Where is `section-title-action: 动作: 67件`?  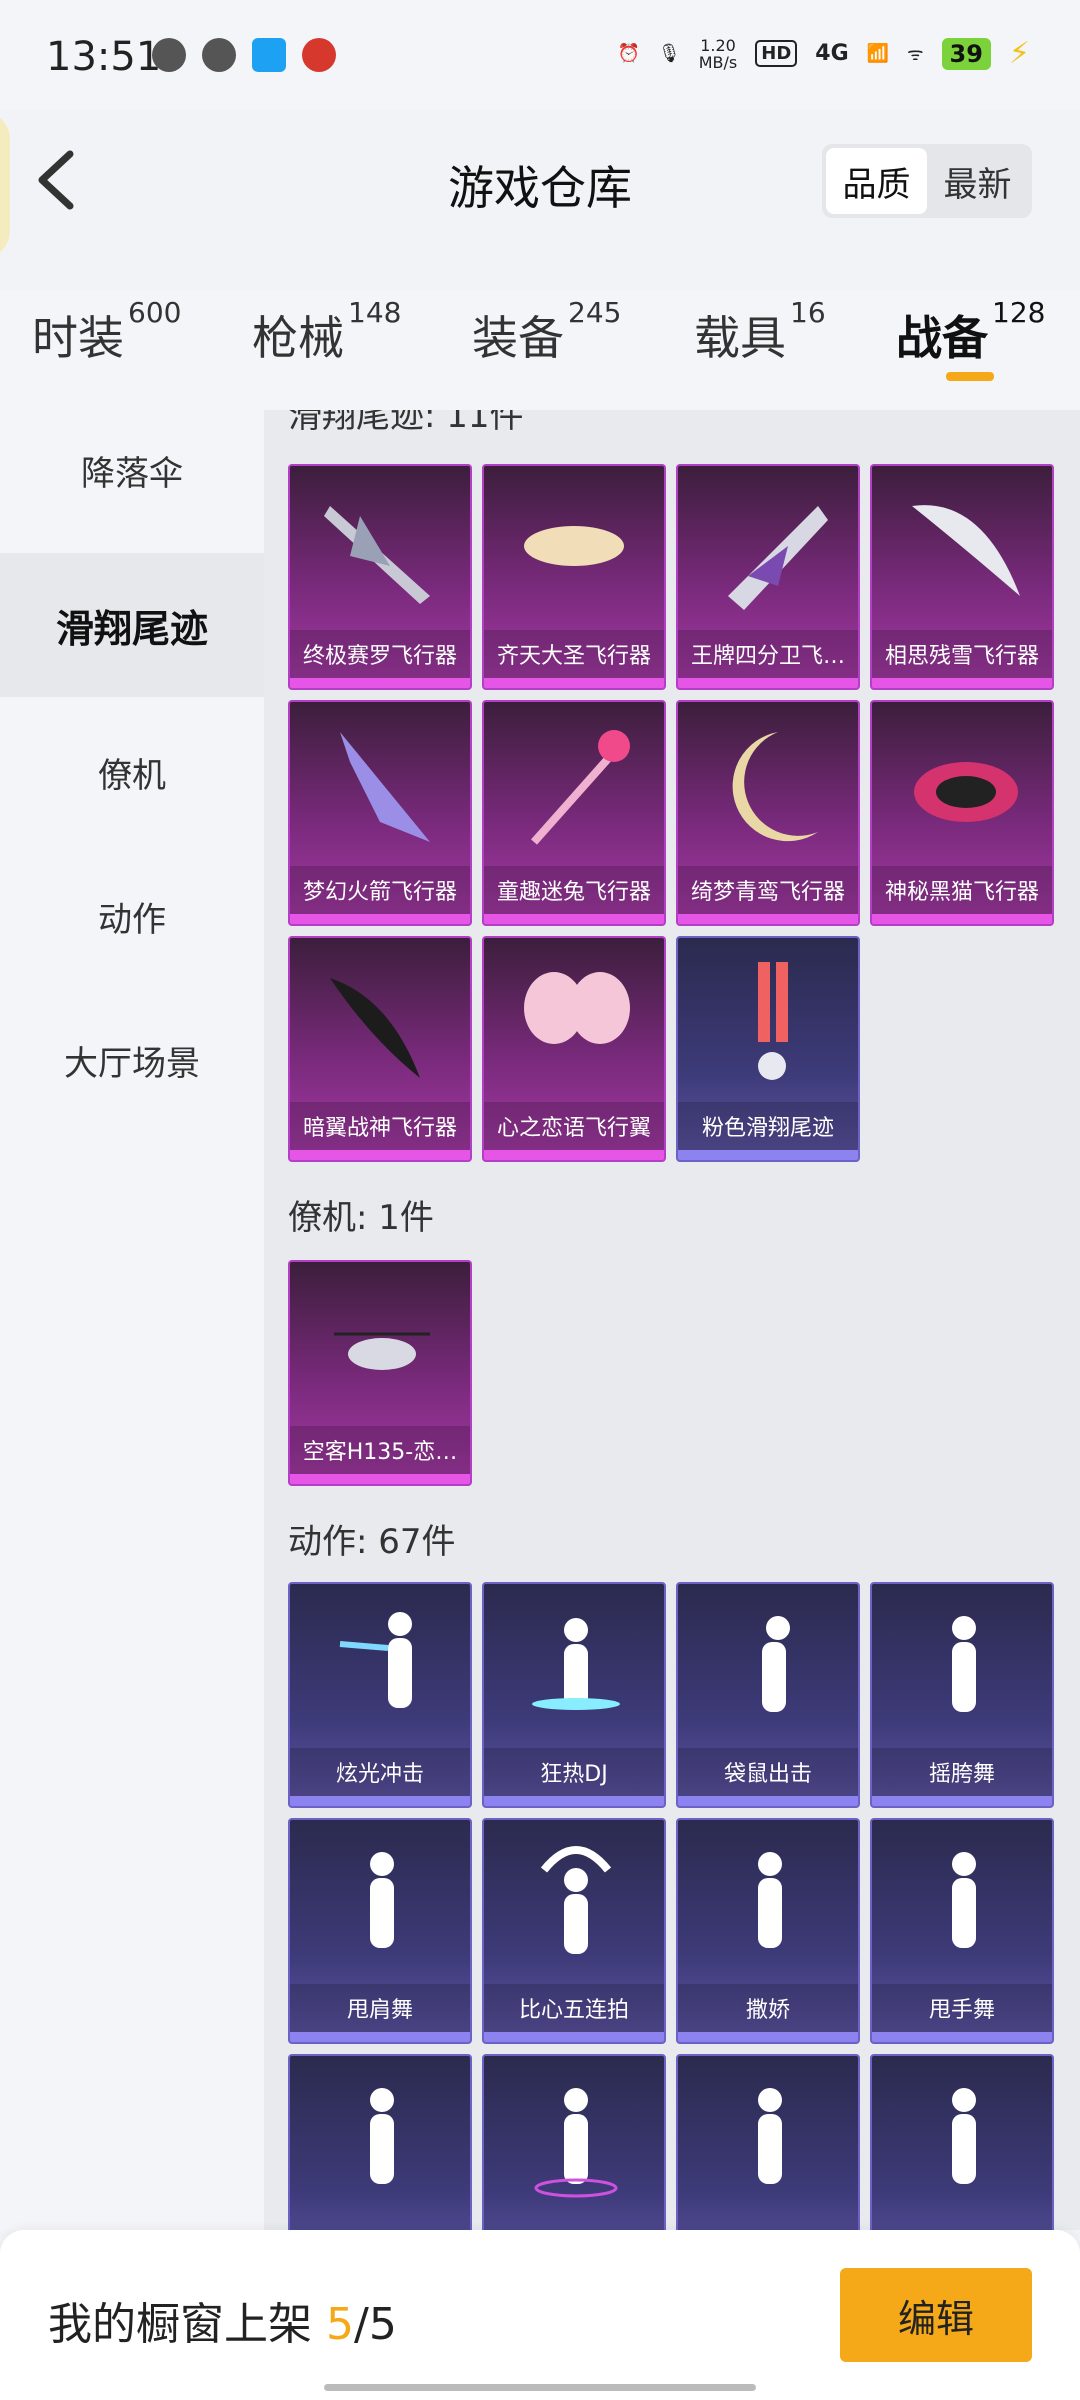 section-title-action: 动作: 67件 is located at coordinates (372, 1542).